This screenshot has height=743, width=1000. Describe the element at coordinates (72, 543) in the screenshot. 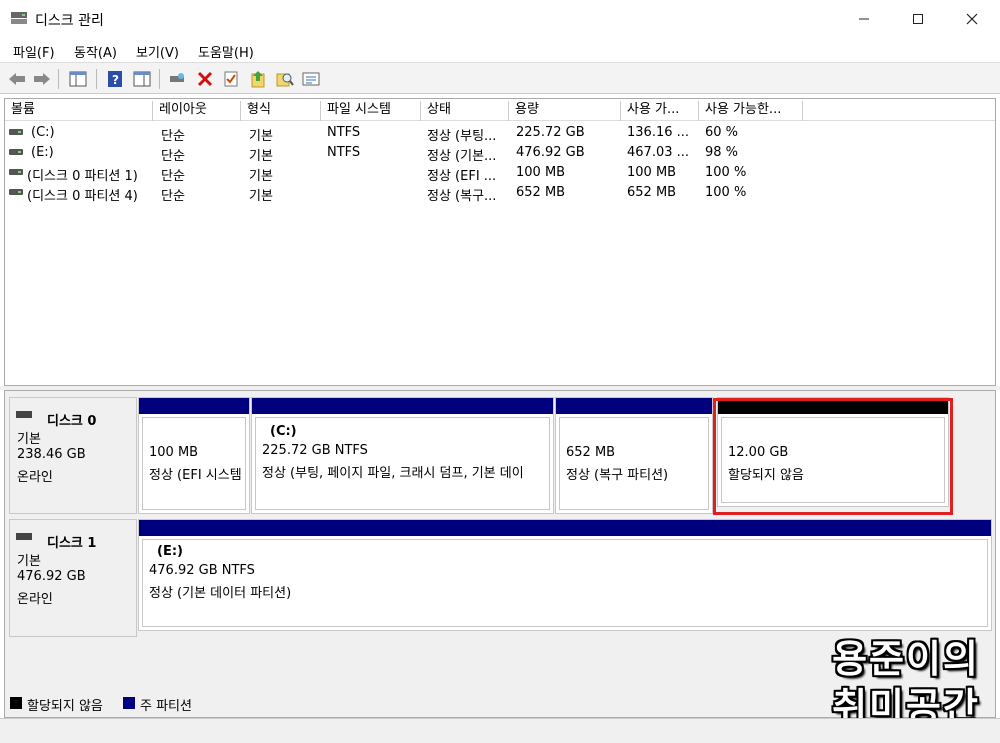

I see `disk-name: 디스크 1` at that location.